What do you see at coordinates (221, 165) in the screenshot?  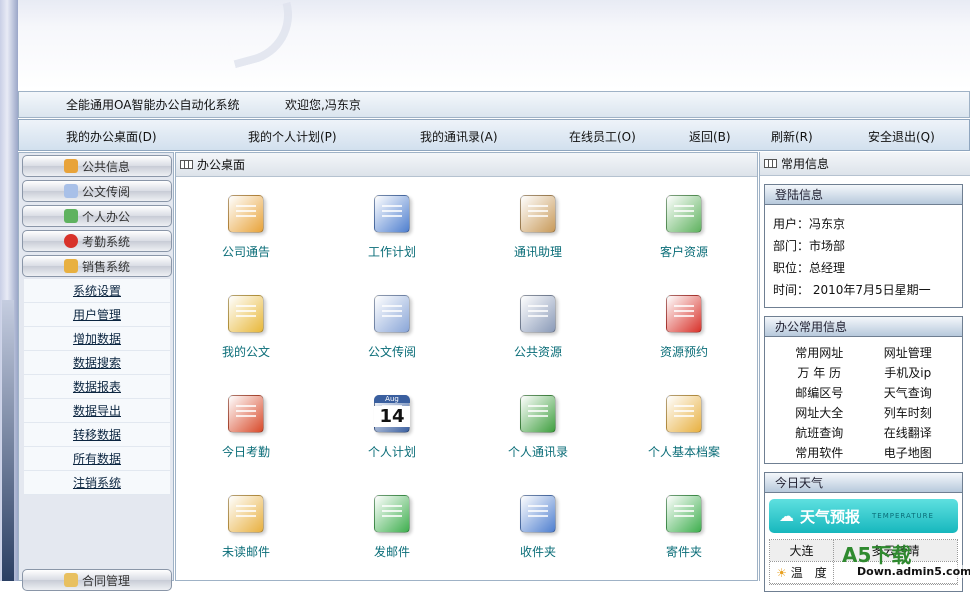 I see `panel-title: 办公桌面` at bounding box center [221, 165].